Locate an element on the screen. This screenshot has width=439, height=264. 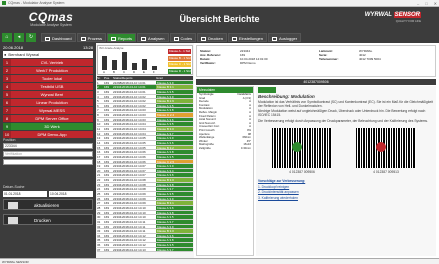
nav-auslogger: Auslogger is located at coordinates (285, 37).